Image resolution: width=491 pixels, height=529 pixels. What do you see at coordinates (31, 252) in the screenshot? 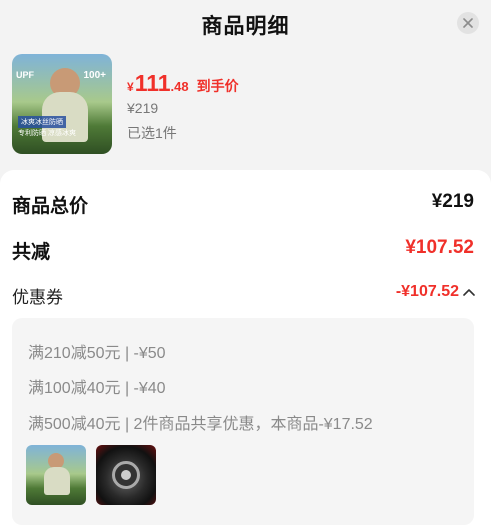
I see `total-discount-label: 共减` at bounding box center [31, 252].